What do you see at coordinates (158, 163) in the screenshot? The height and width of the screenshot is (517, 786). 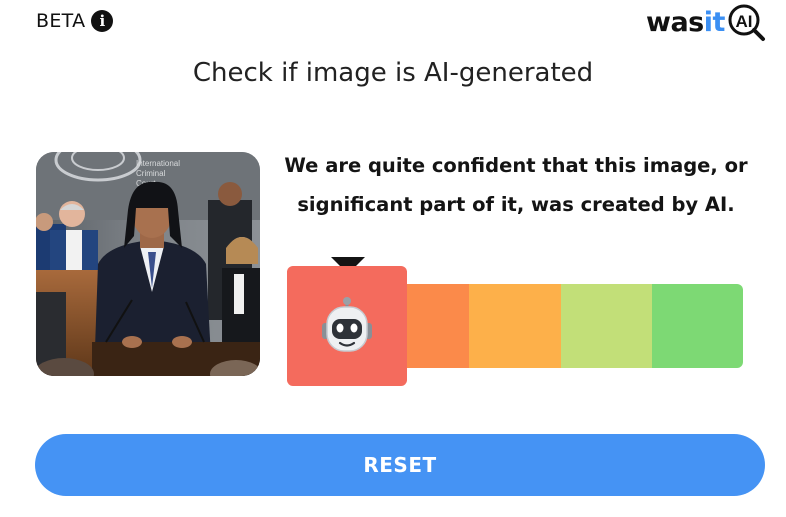 I see `wall-text-1: International` at bounding box center [158, 163].